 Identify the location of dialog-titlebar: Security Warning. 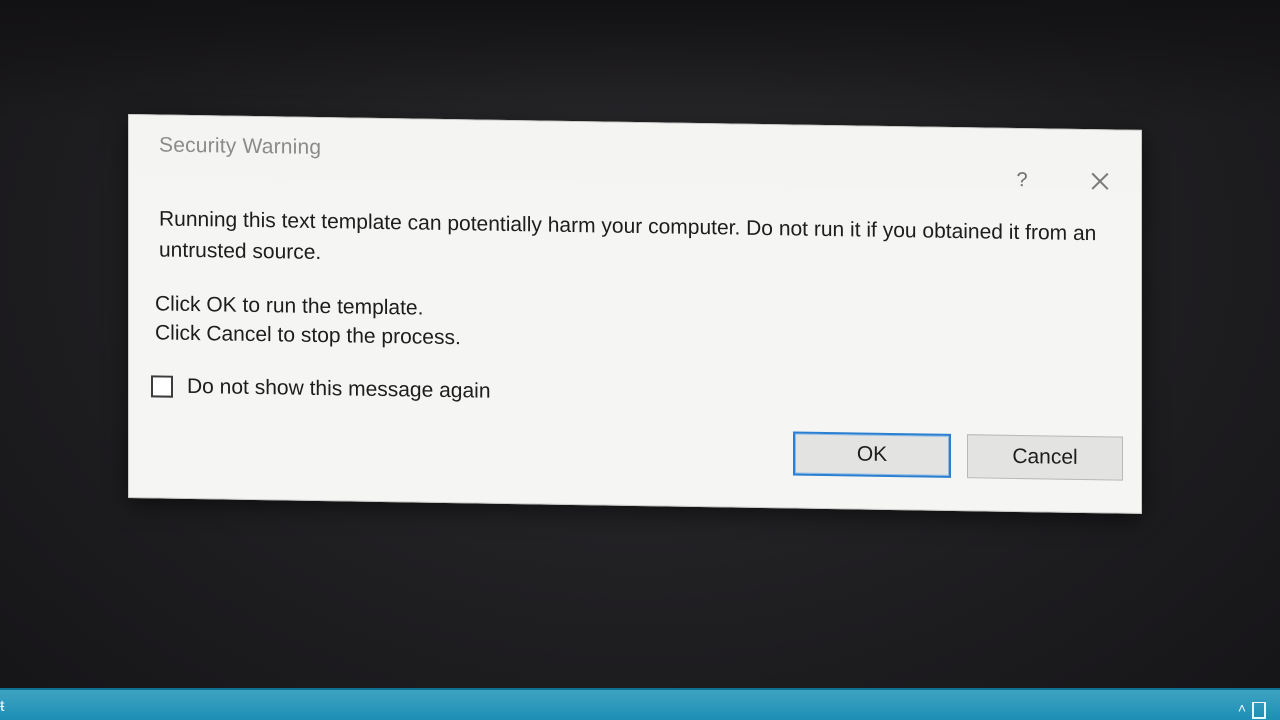
(635, 153).